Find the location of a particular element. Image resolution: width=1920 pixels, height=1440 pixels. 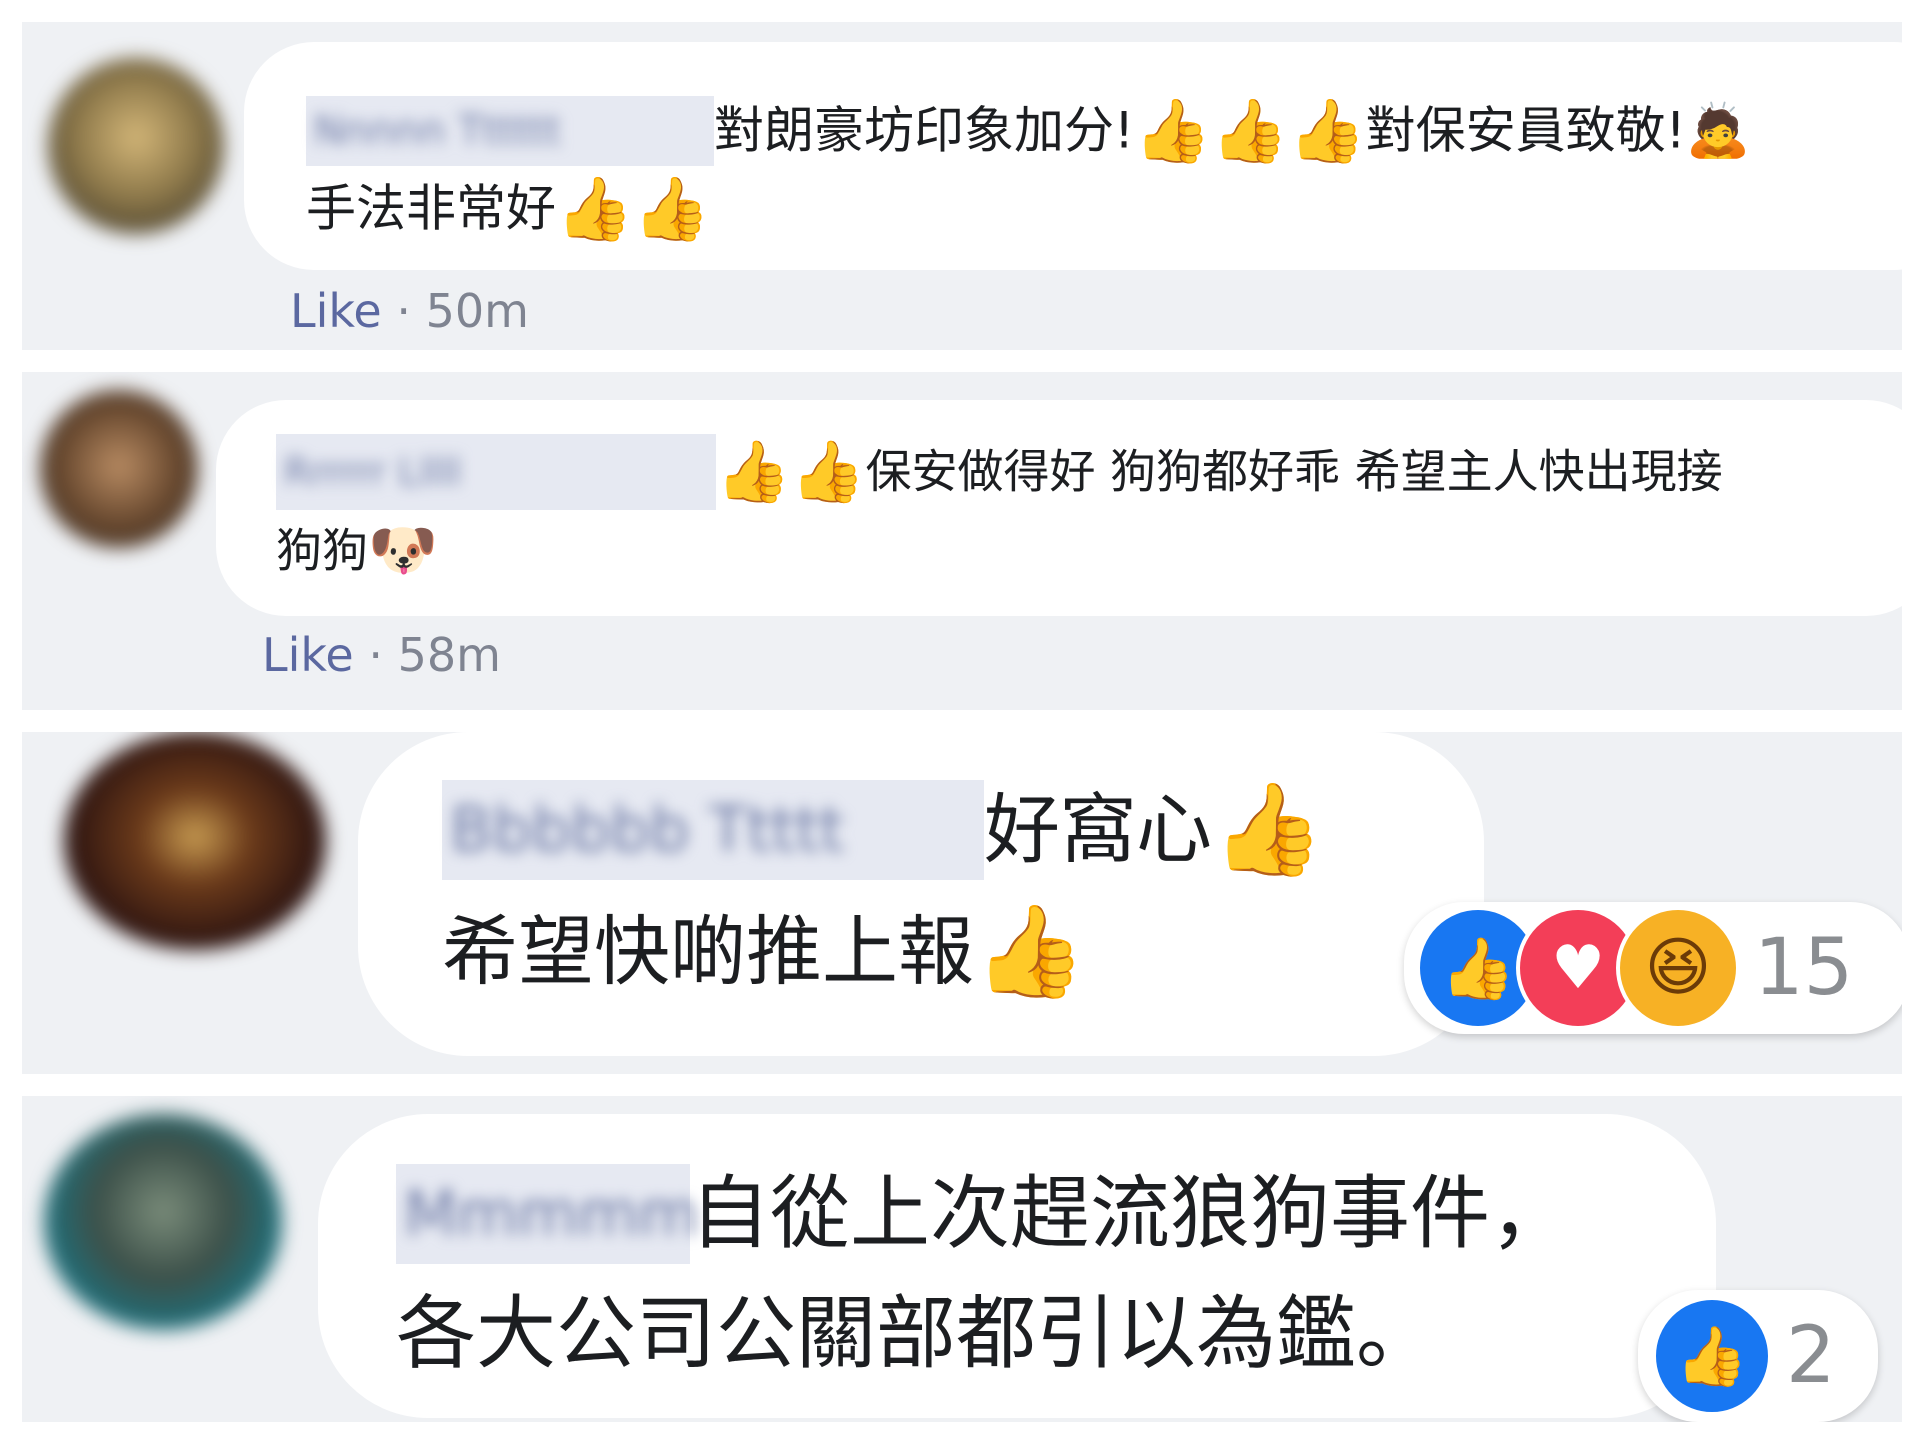

author-name: Bbbbbb Ttttt is located at coordinates (713, 830).